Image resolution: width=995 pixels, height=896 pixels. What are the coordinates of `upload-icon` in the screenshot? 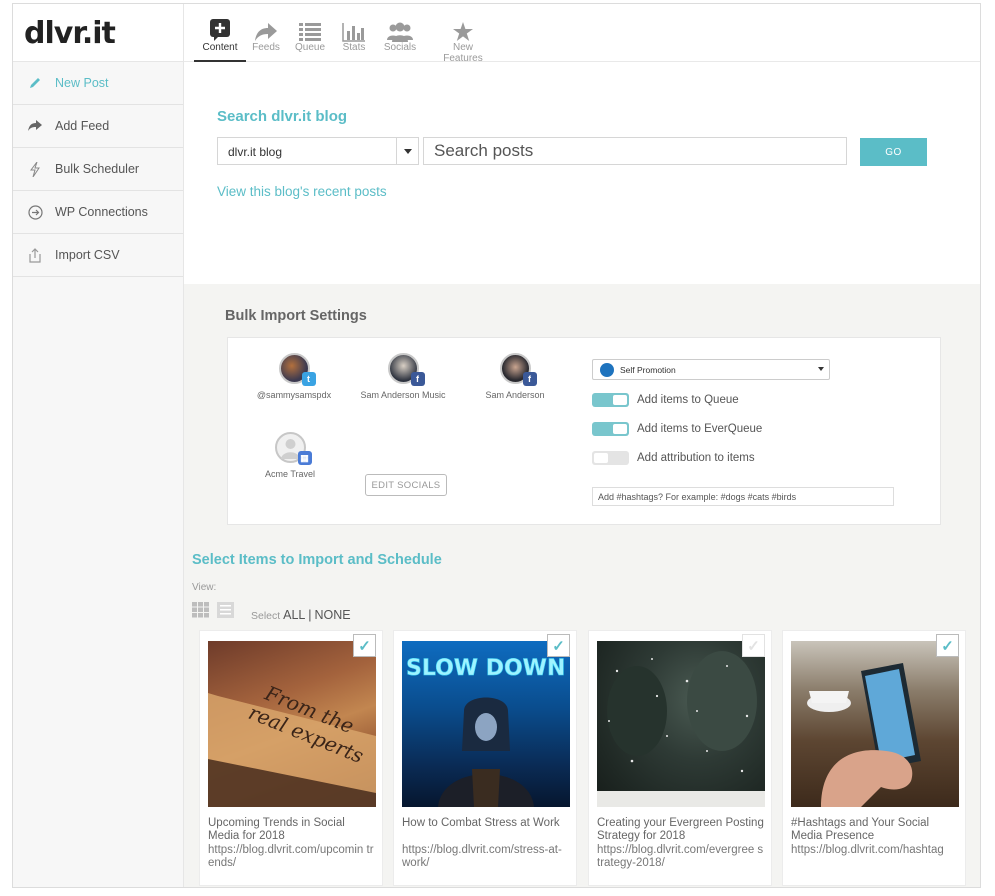 It's located at (35, 255).